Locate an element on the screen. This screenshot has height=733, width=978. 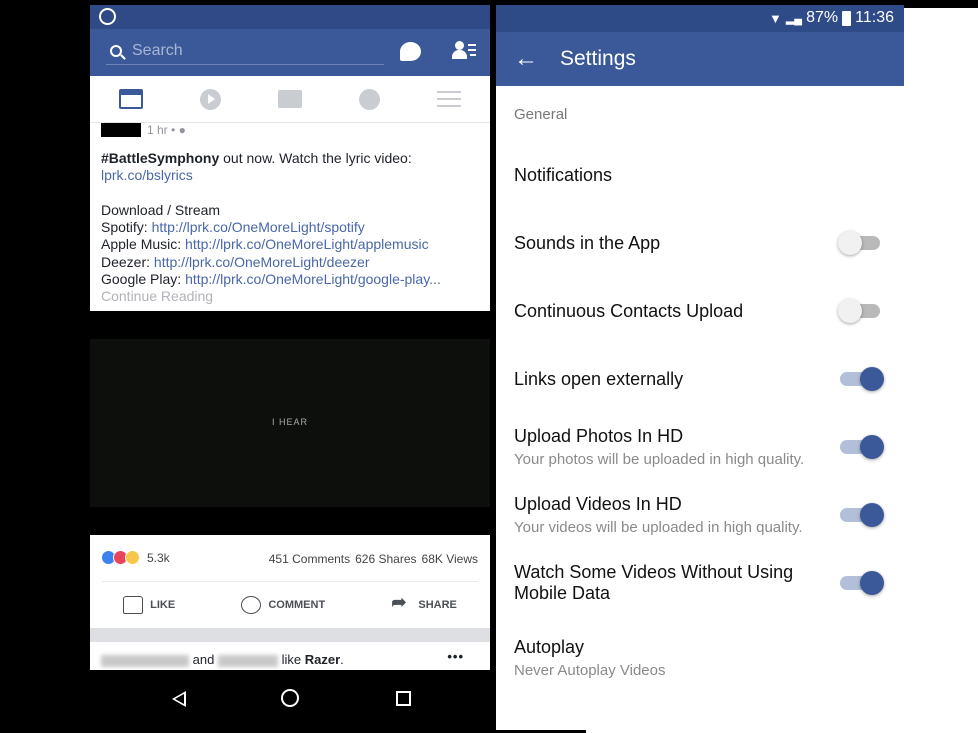
divider is located at coordinates (290, 581).